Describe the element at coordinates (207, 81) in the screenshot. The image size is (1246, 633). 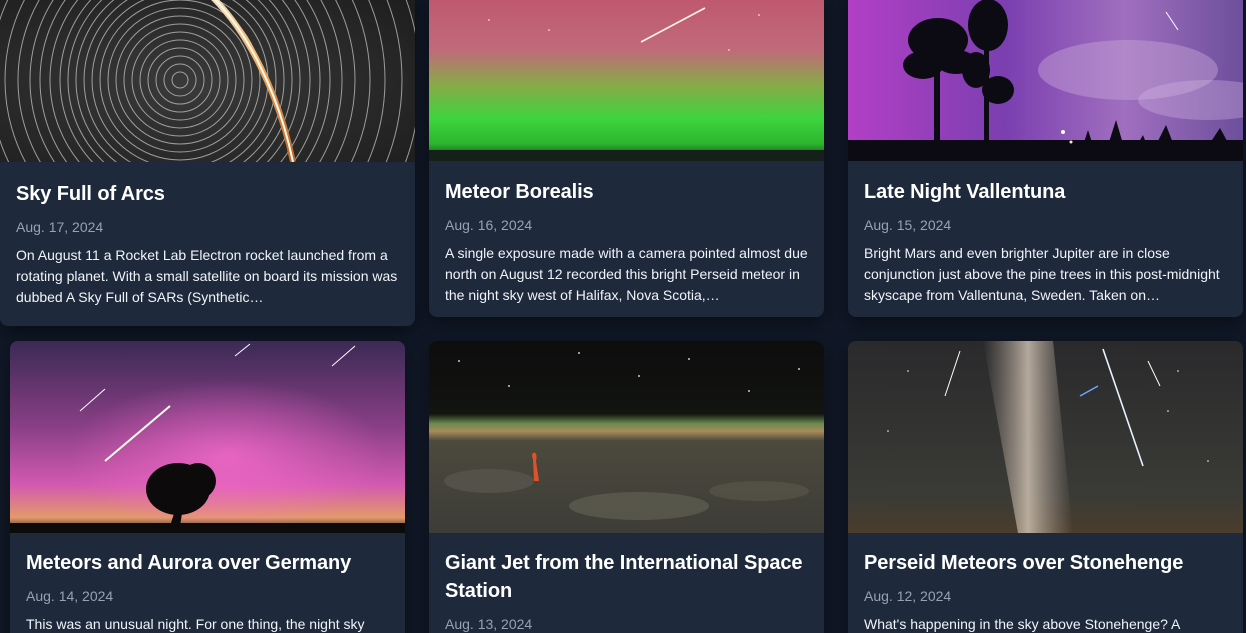
I see `star-trails-image` at that location.